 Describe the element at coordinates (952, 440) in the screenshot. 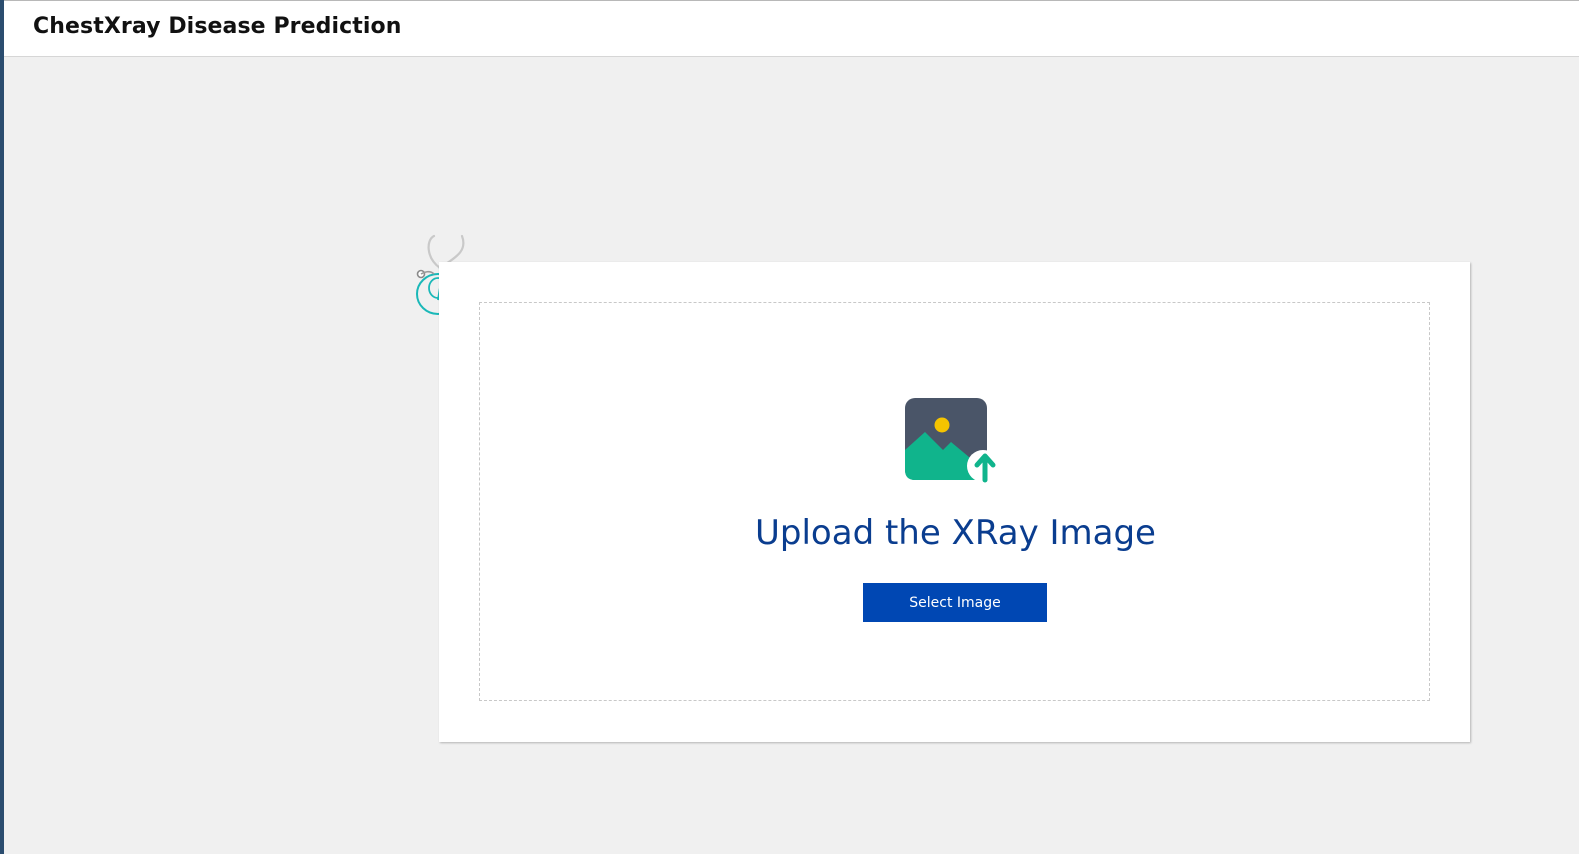

I see `image-upload-icon` at that location.